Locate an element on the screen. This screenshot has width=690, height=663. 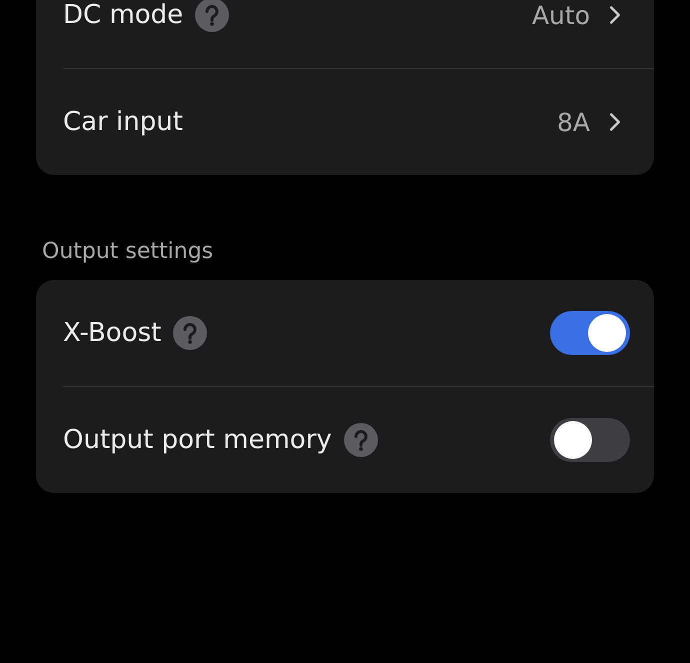
setting-label: X-Boost is located at coordinates (112, 333).